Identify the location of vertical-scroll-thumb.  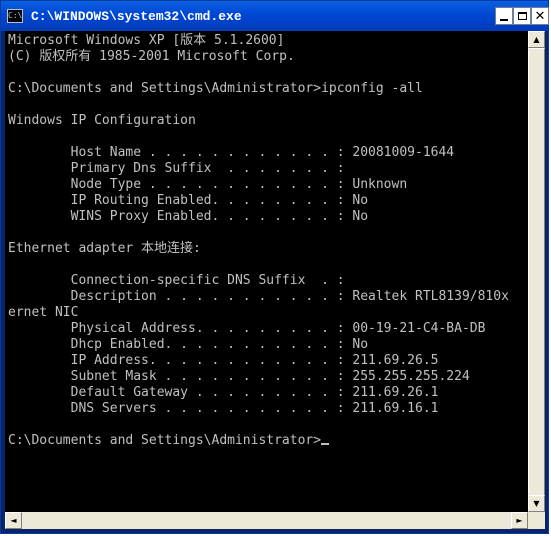
(536, 273).